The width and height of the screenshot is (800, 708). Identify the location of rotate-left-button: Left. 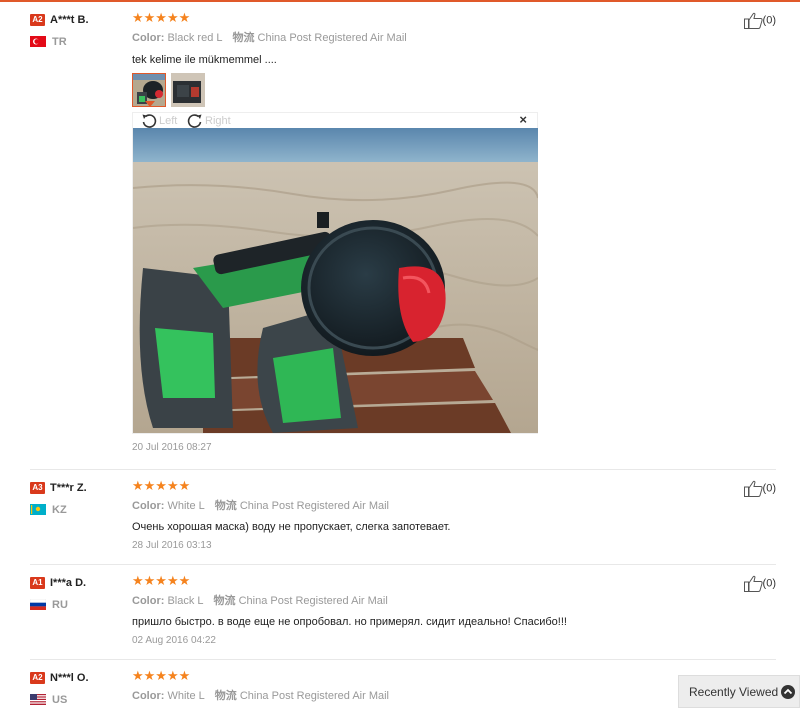
(159, 120).